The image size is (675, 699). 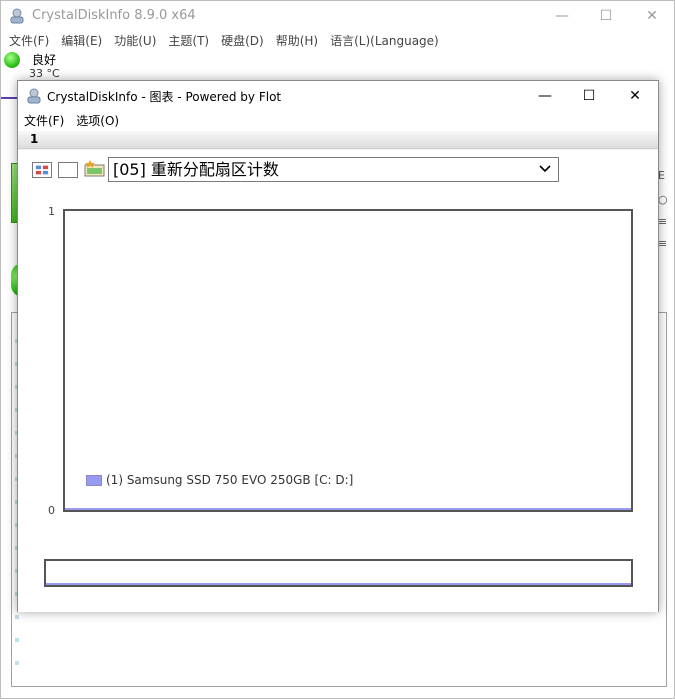 I want to click on legend-swatch, so click(x=94, y=480).